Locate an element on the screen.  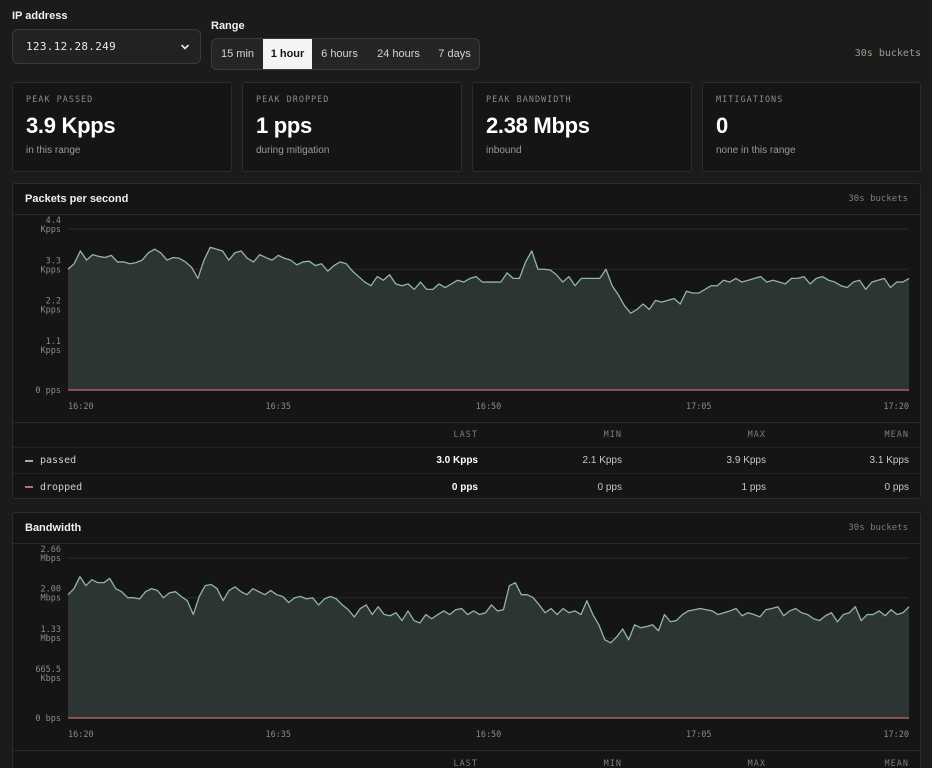
bw-x-tick-label: 16:50 is located at coordinates (489, 735).